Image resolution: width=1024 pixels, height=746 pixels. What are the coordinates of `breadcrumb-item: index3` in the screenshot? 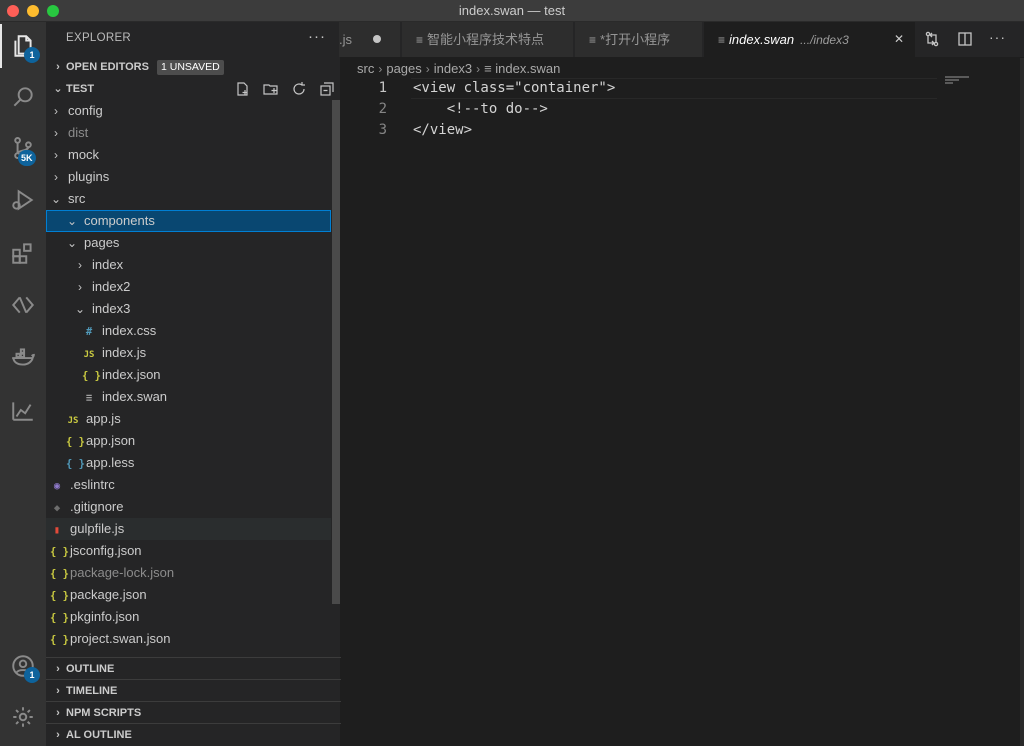 It's located at (453, 68).